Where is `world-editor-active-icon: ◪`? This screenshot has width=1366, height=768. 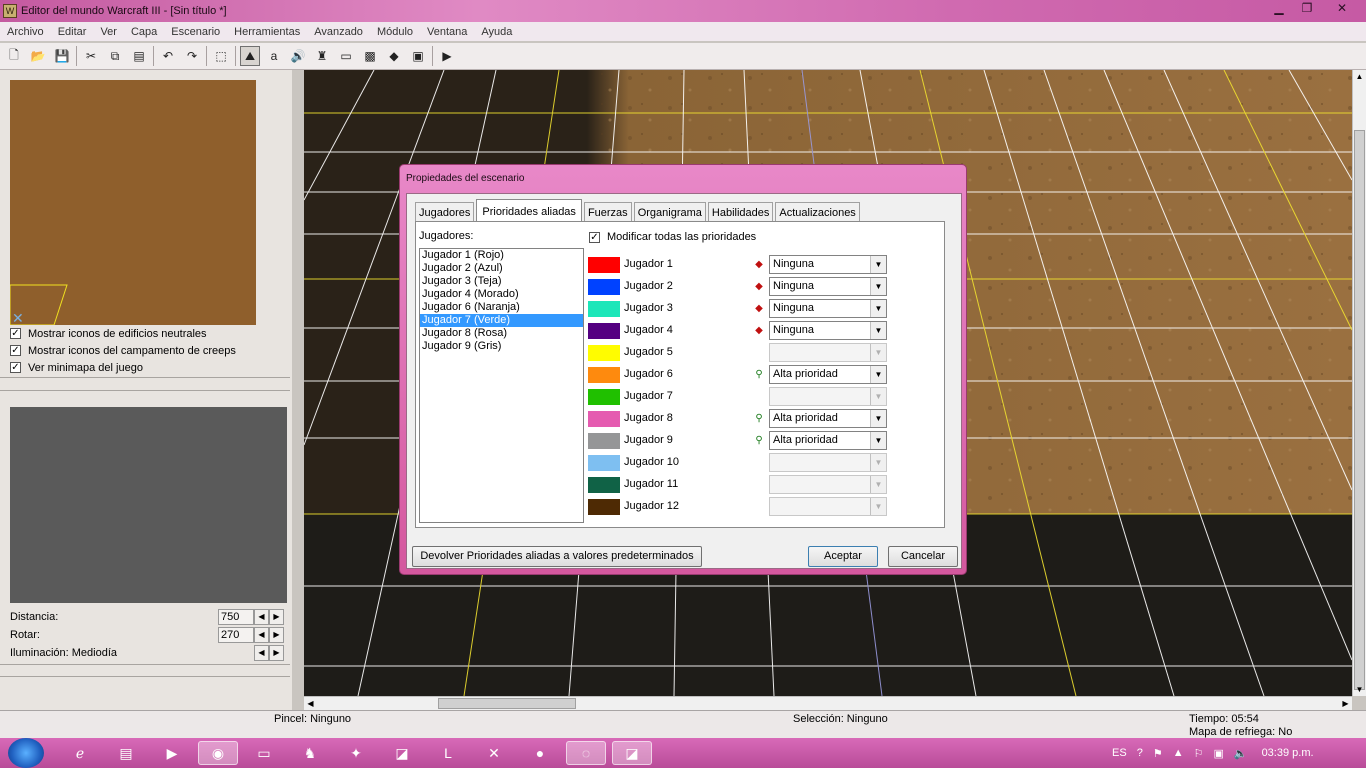
world-editor-active-icon: ◪ is located at coordinates (632, 753).